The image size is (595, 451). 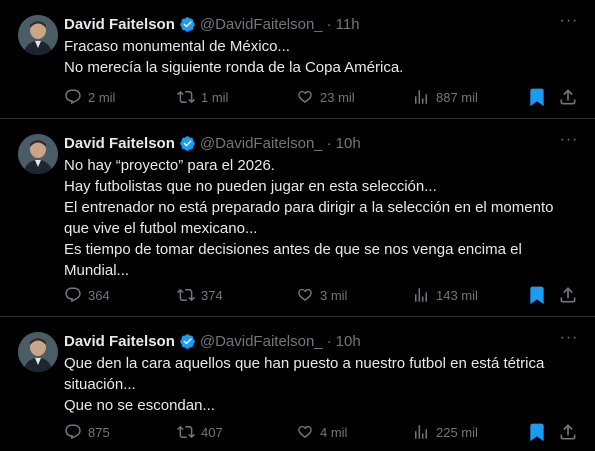 What do you see at coordinates (348, 24) in the screenshot?
I see `timestamp: 11h` at bounding box center [348, 24].